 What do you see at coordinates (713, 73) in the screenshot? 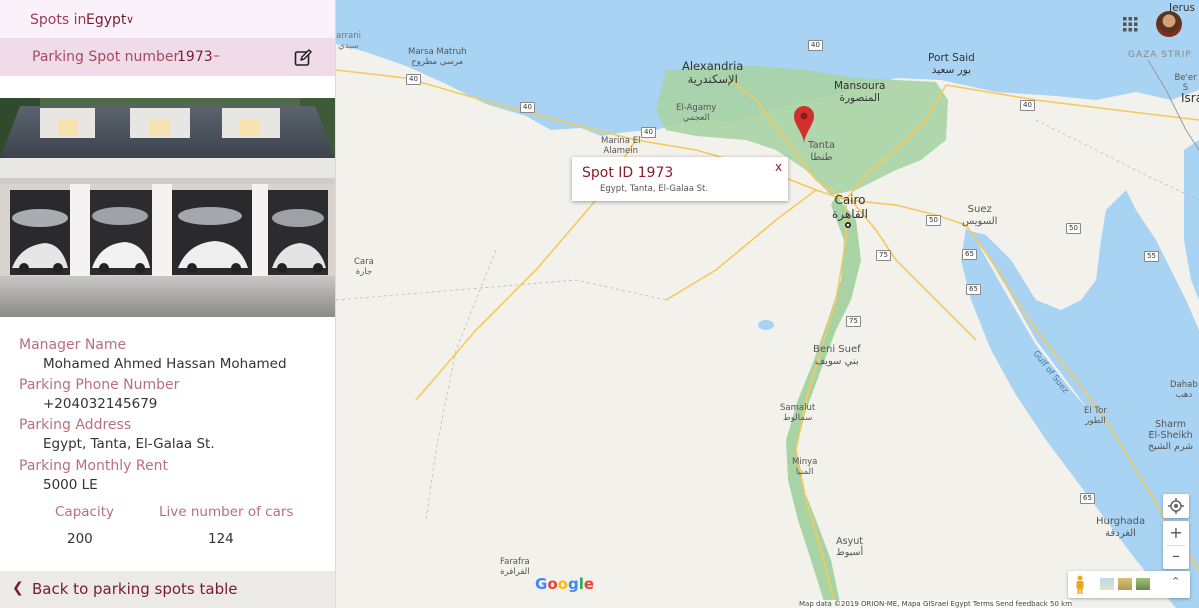
I see `map-label-alexandria: Alexandria الإسكندرية` at bounding box center [713, 73].